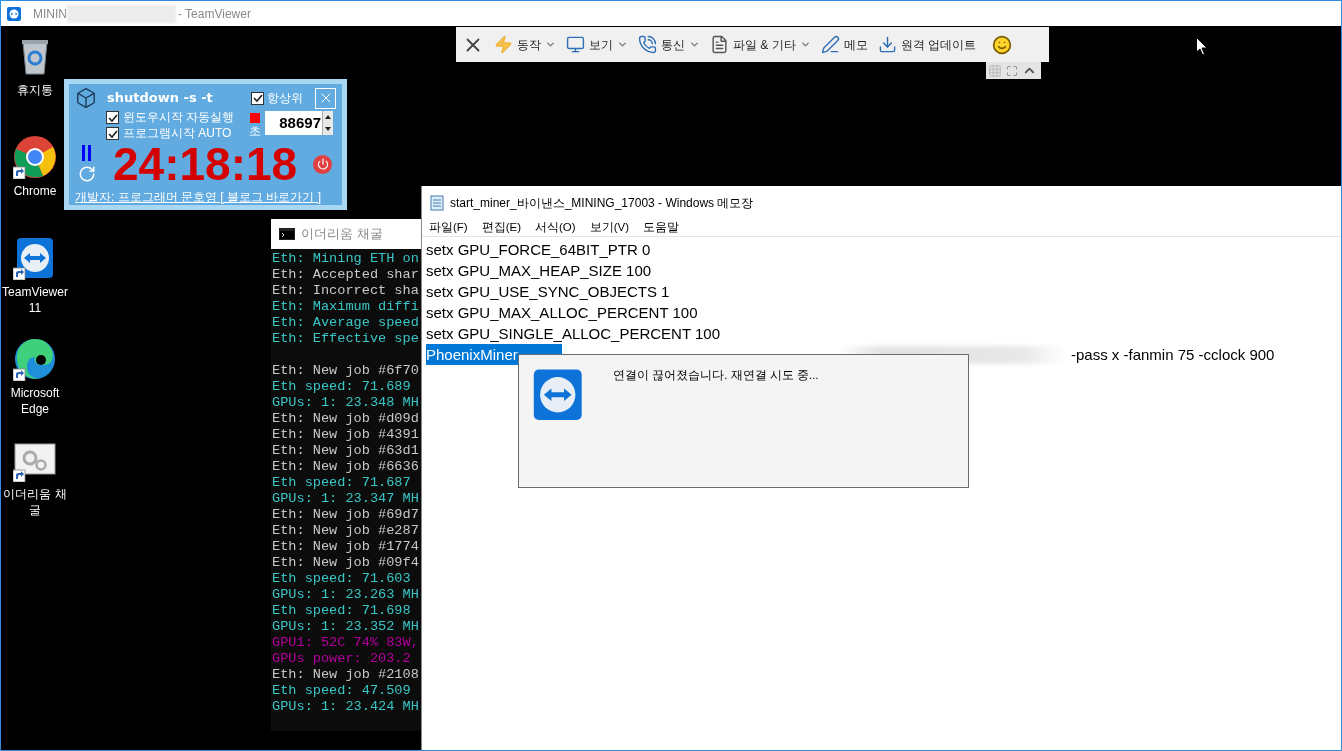  Describe the element at coordinates (597, 44) in the screenshot. I see `toolbar-menu-button: 보기` at that location.